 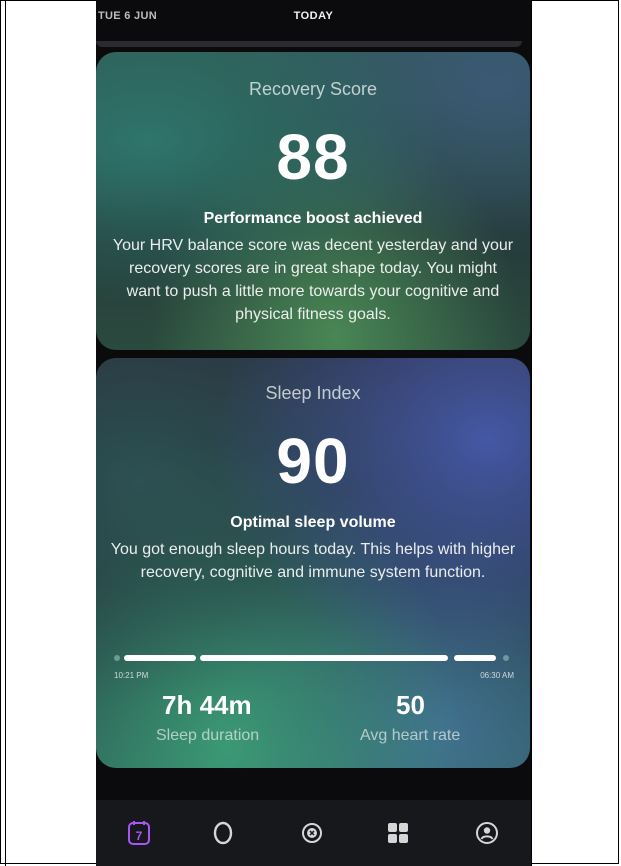 I want to click on grid-icon, so click(x=398, y=833).